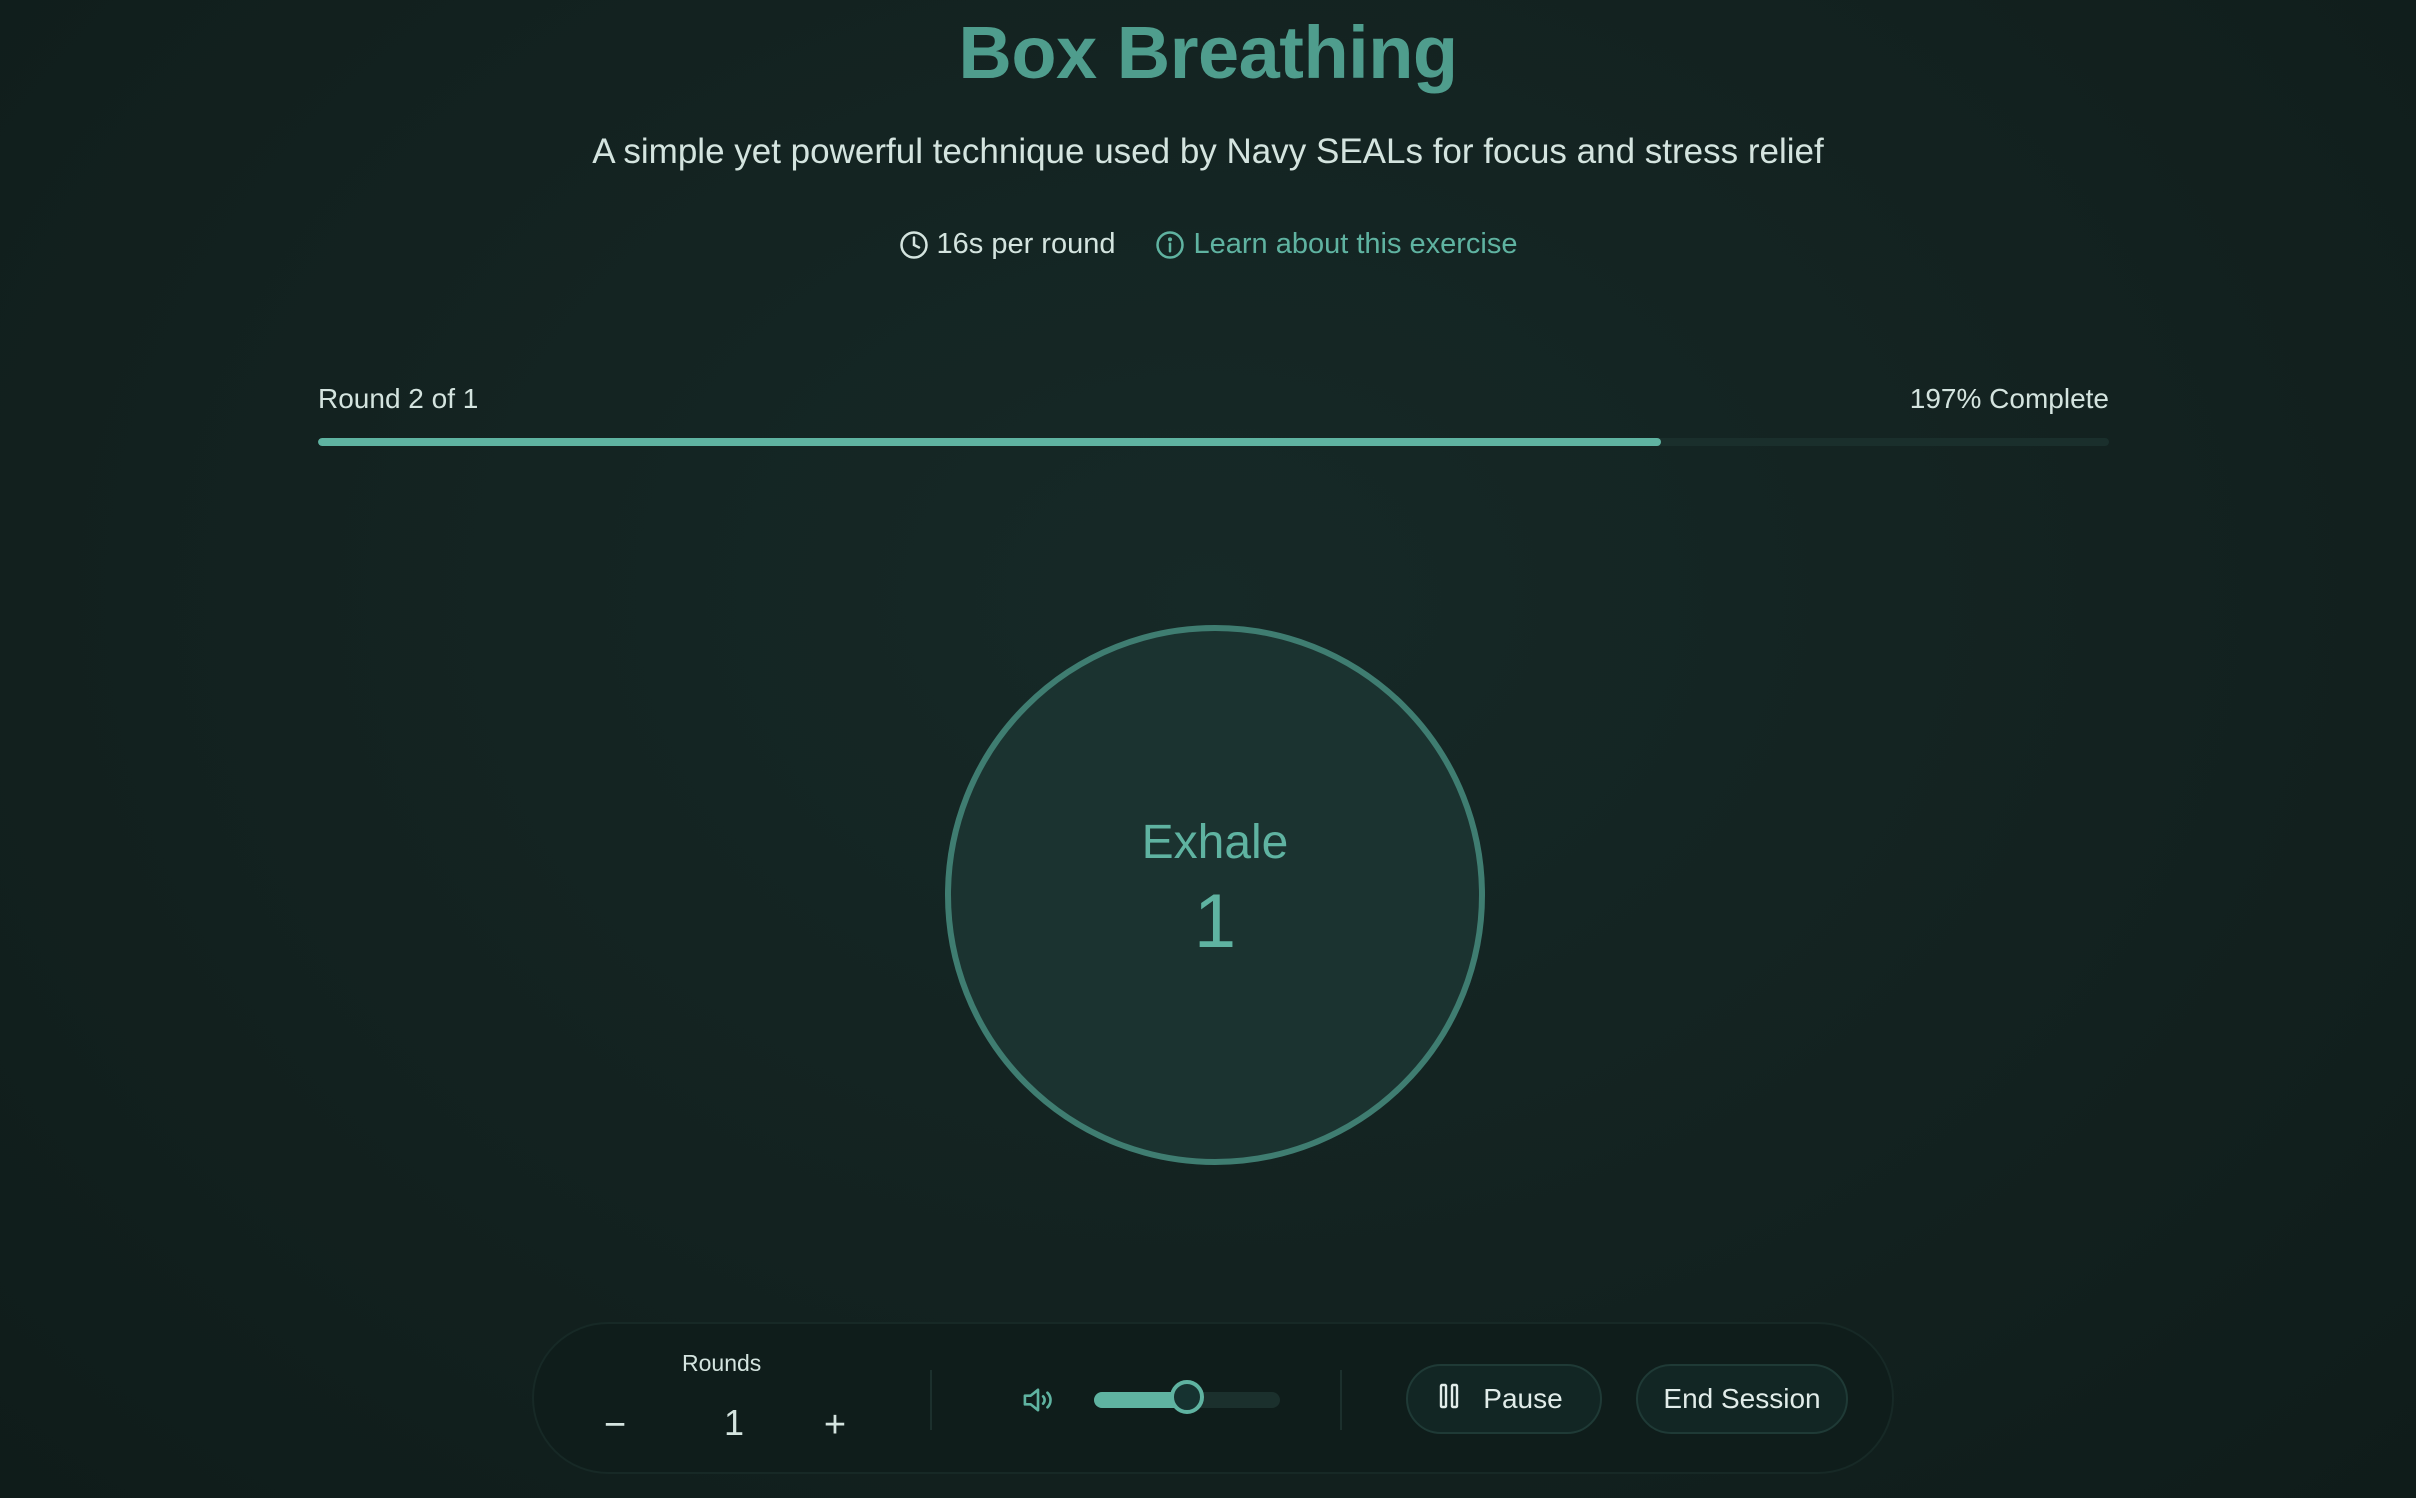 This screenshot has height=1498, width=2416. What do you see at coordinates (835, 1425) in the screenshot?
I see `increase-rounds-button: +` at bounding box center [835, 1425].